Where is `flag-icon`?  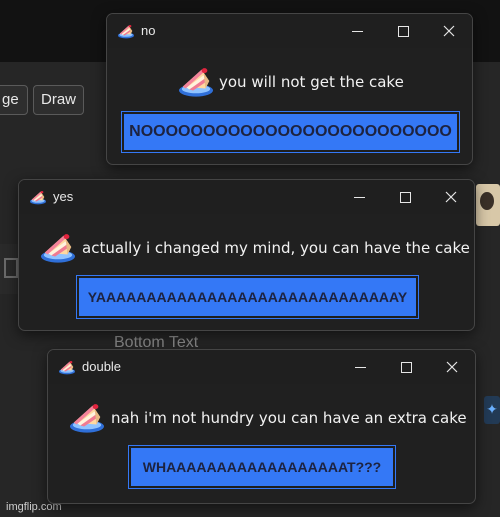 flag-icon is located at coordinates (11, 268).